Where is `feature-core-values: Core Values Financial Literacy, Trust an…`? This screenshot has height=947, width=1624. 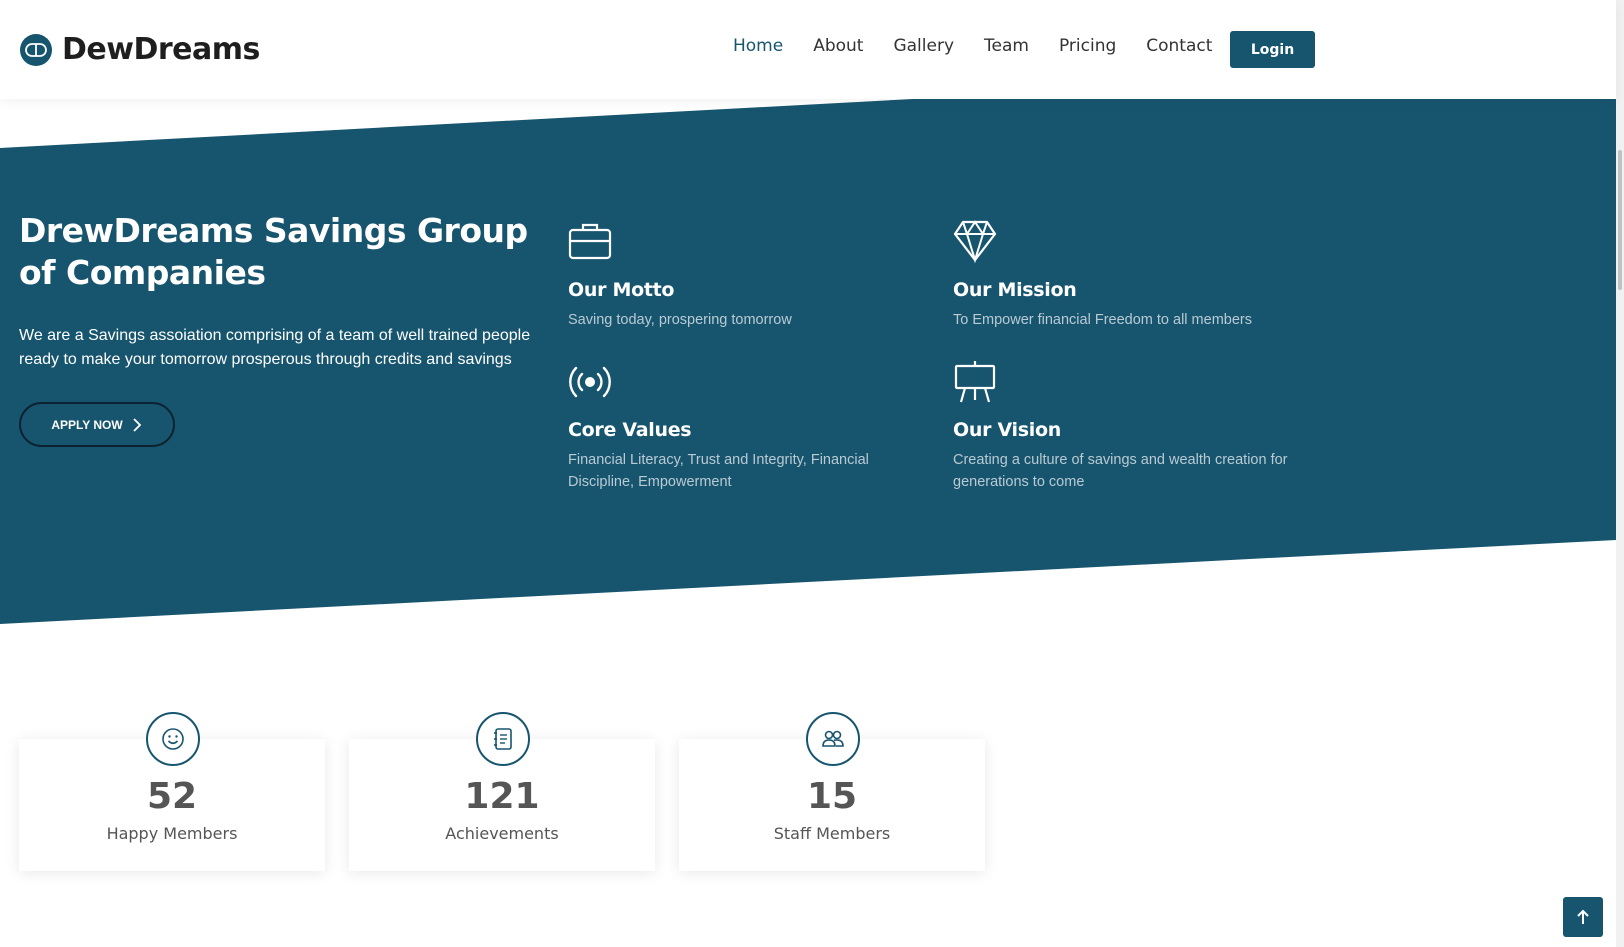 feature-core-values: Core Values Financial Literacy, Trust an… is located at coordinates (738, 426).